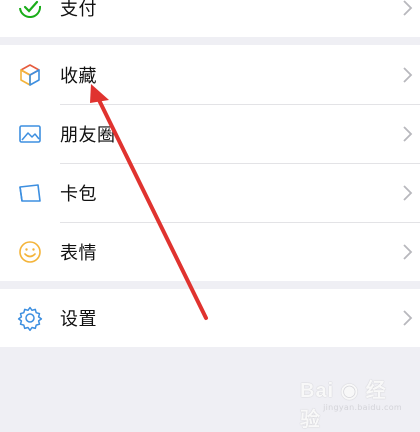 This screenshot has width=420, height=432. What do you see at coordinates (210, 251) in the screenshot?
I see `menu-item-stickers: 表情` at bounding box center [210, 251].